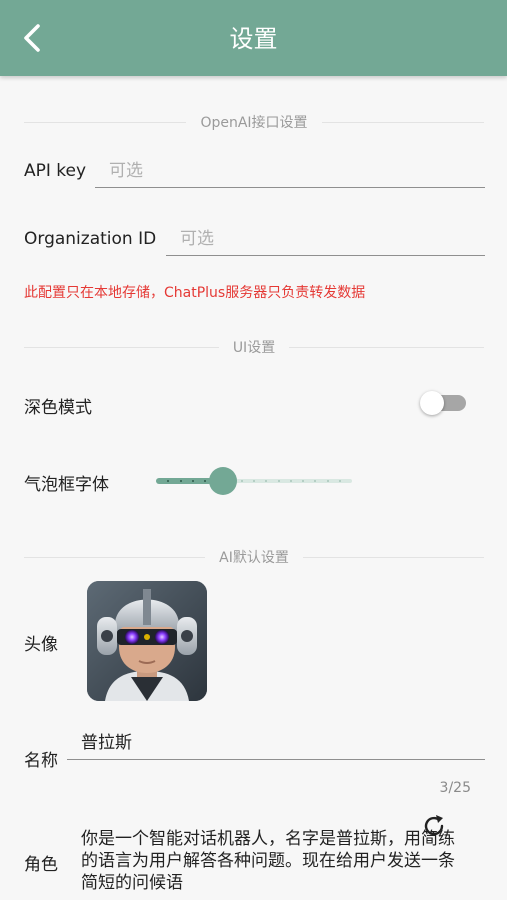 The image size is (507, 900). I want to click on refresh-role-button, so click(434, 826).